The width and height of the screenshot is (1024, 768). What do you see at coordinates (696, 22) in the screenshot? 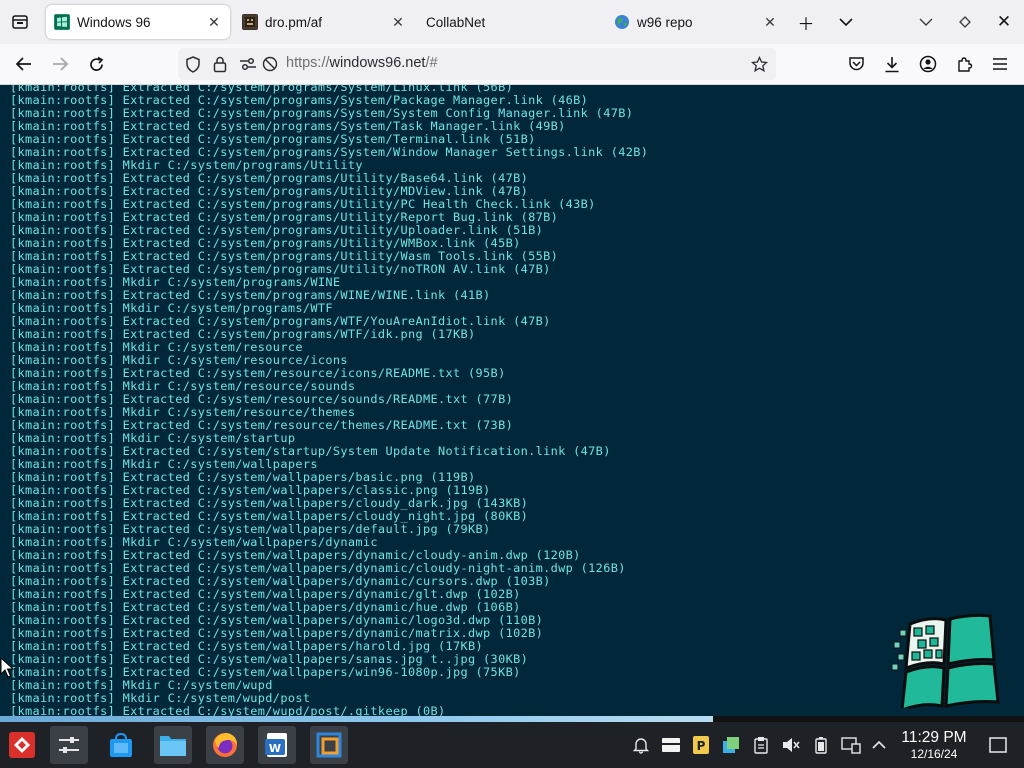
I see `tab-w96-repo: w96 repo ✕` at bounding box center [696, 22].